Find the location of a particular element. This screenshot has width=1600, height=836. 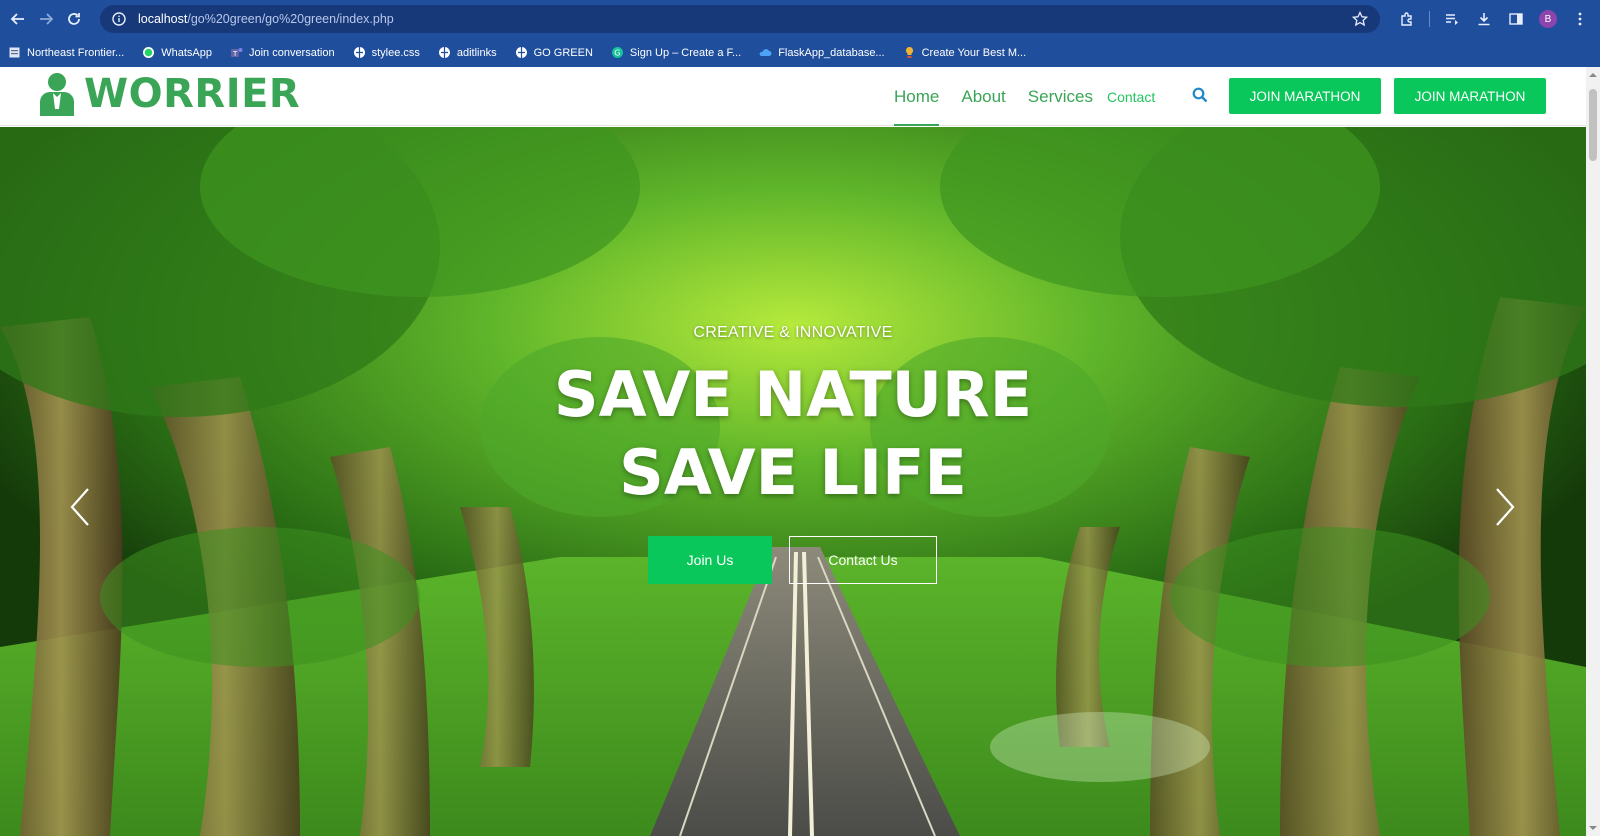

chevron-right-icon is located at coordinates (1505, 507).